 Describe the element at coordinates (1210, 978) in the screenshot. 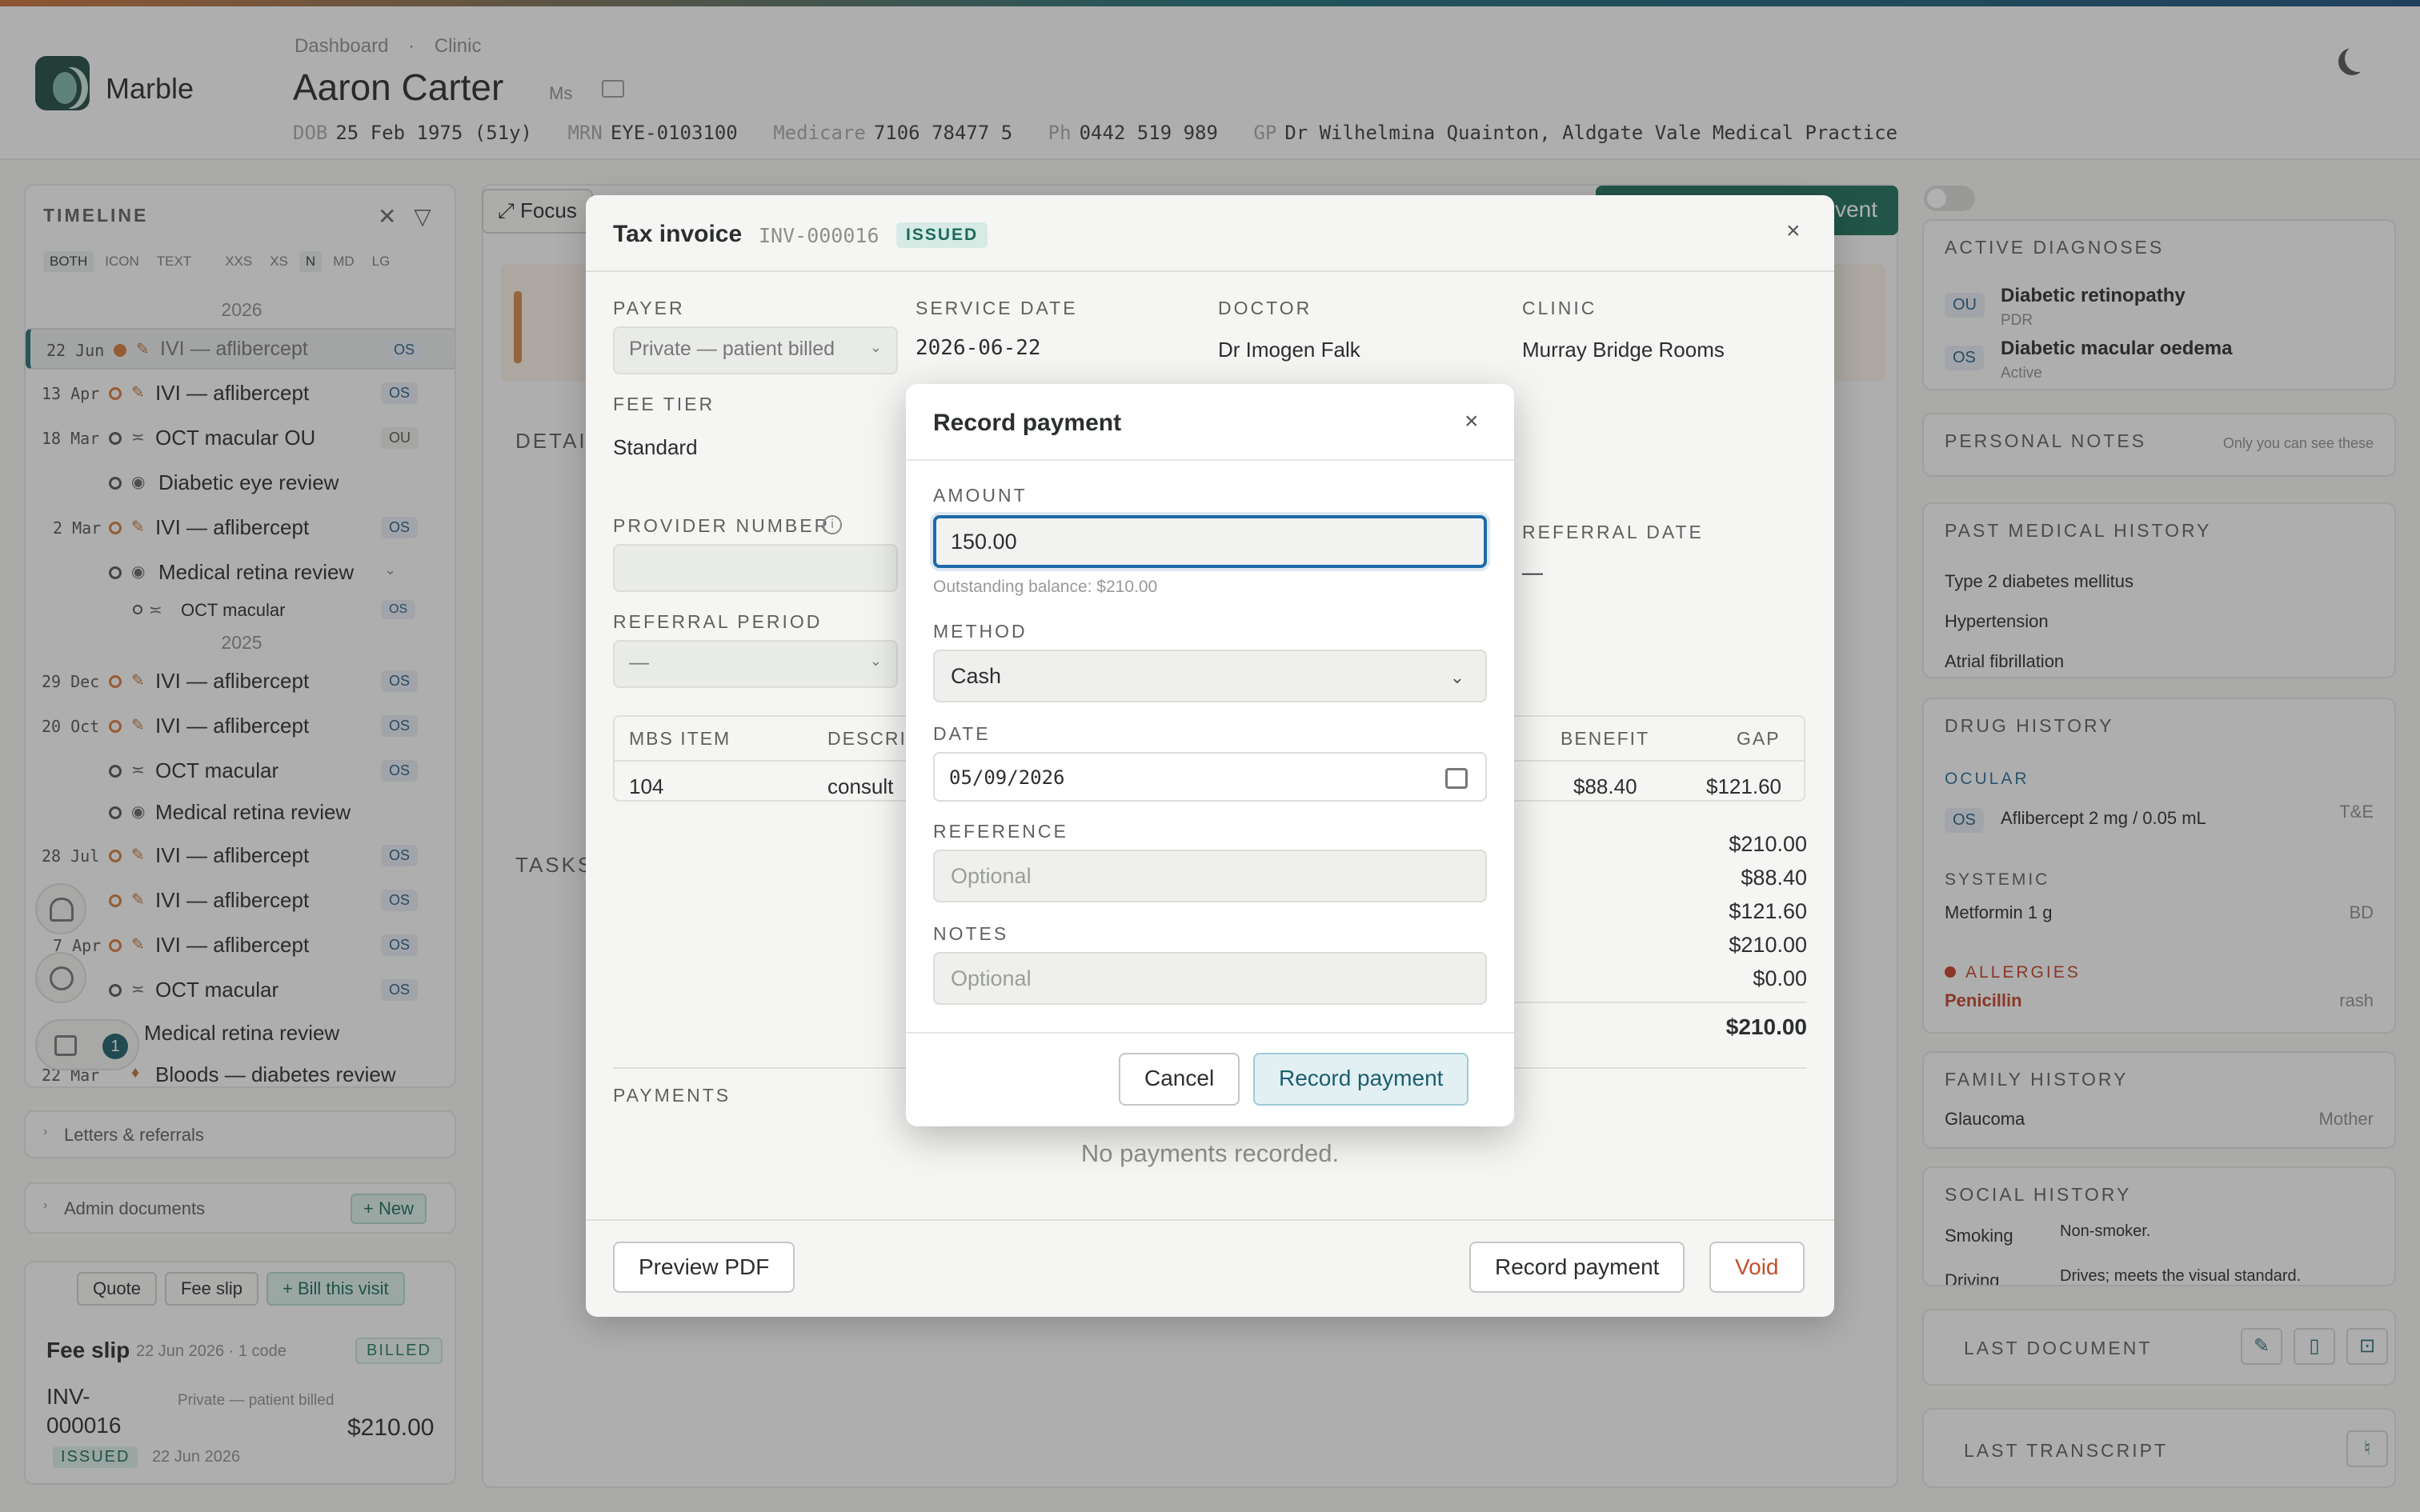

I see `notes-input: Optional` at that location.